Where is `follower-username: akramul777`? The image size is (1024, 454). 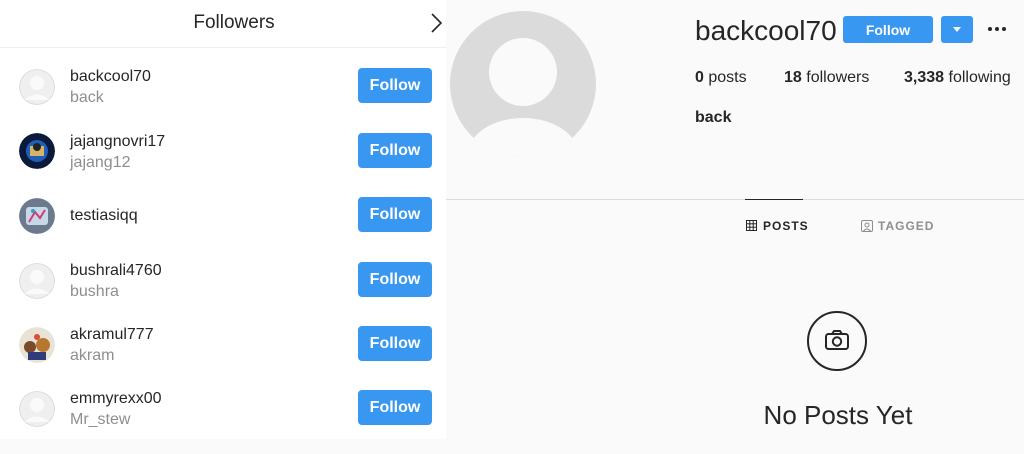
follower-username: akramul777 is located at coordinates (112, 335).